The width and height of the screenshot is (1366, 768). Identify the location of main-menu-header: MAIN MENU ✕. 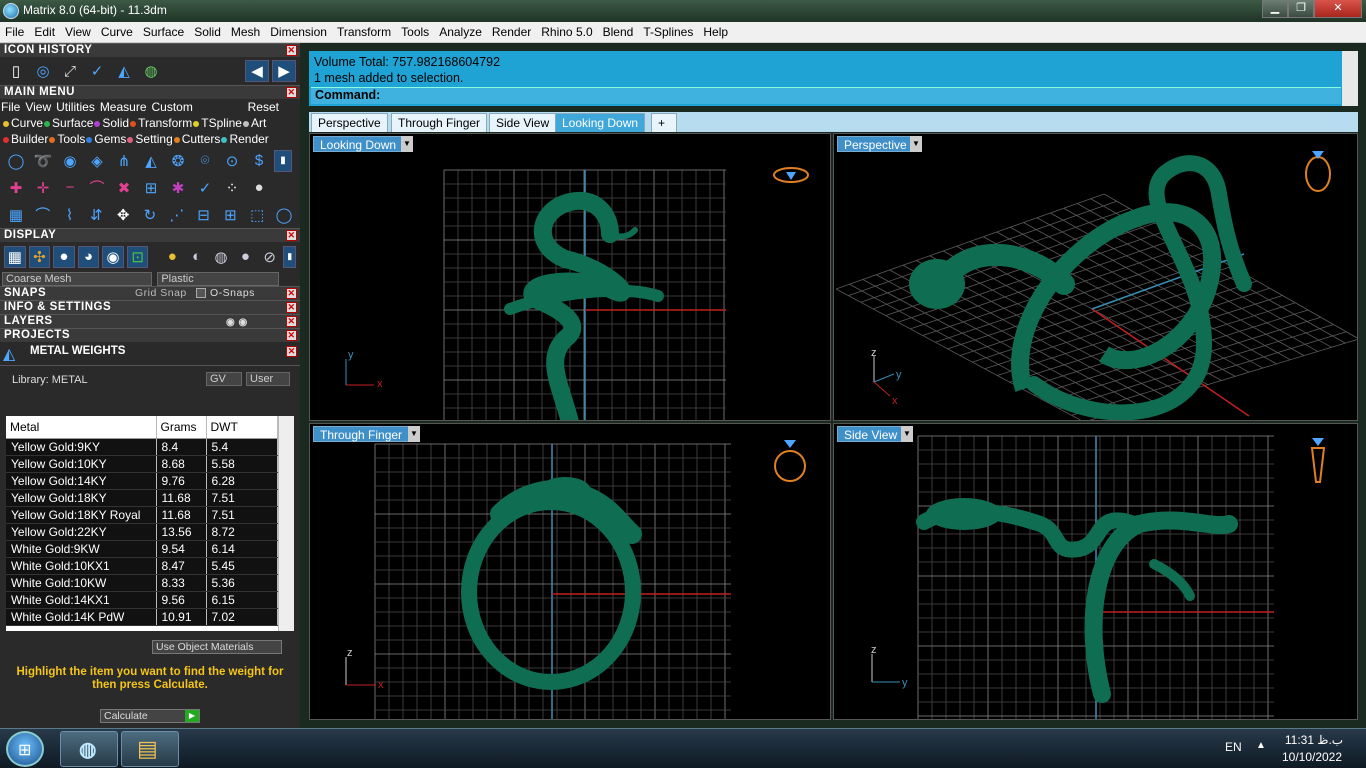
(150, 92).